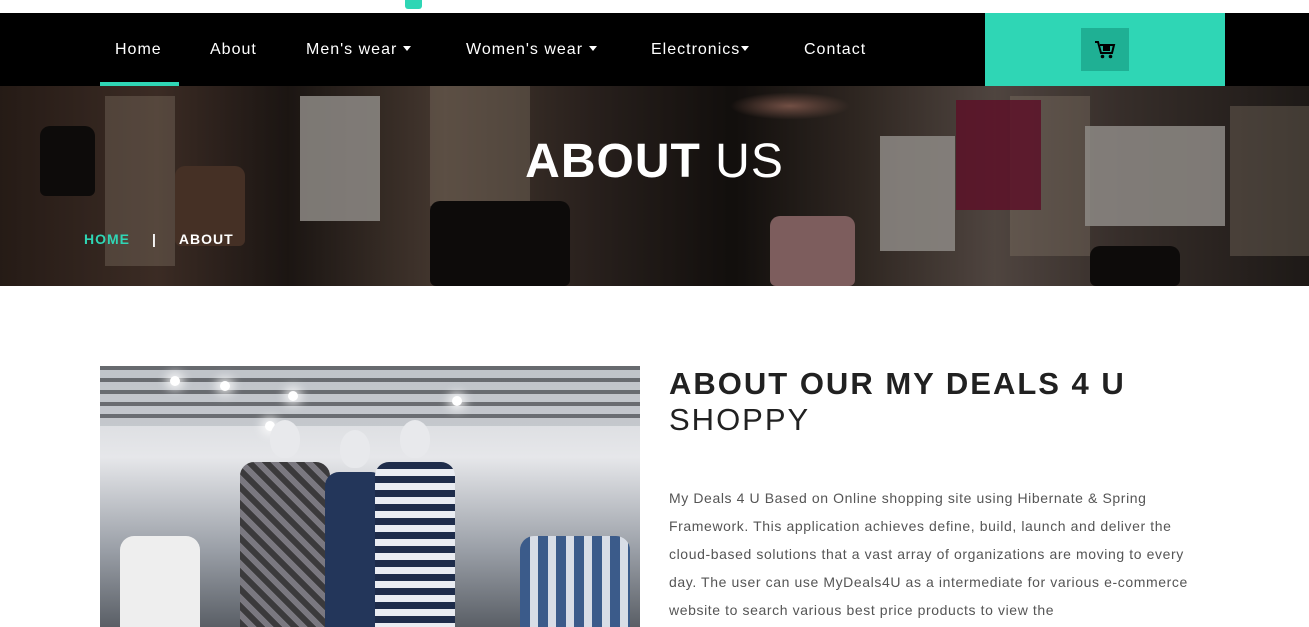  I want to click on about-heading: ABOUT OUR MY DEALS 4 U SHOPPY, so click(897, 402).